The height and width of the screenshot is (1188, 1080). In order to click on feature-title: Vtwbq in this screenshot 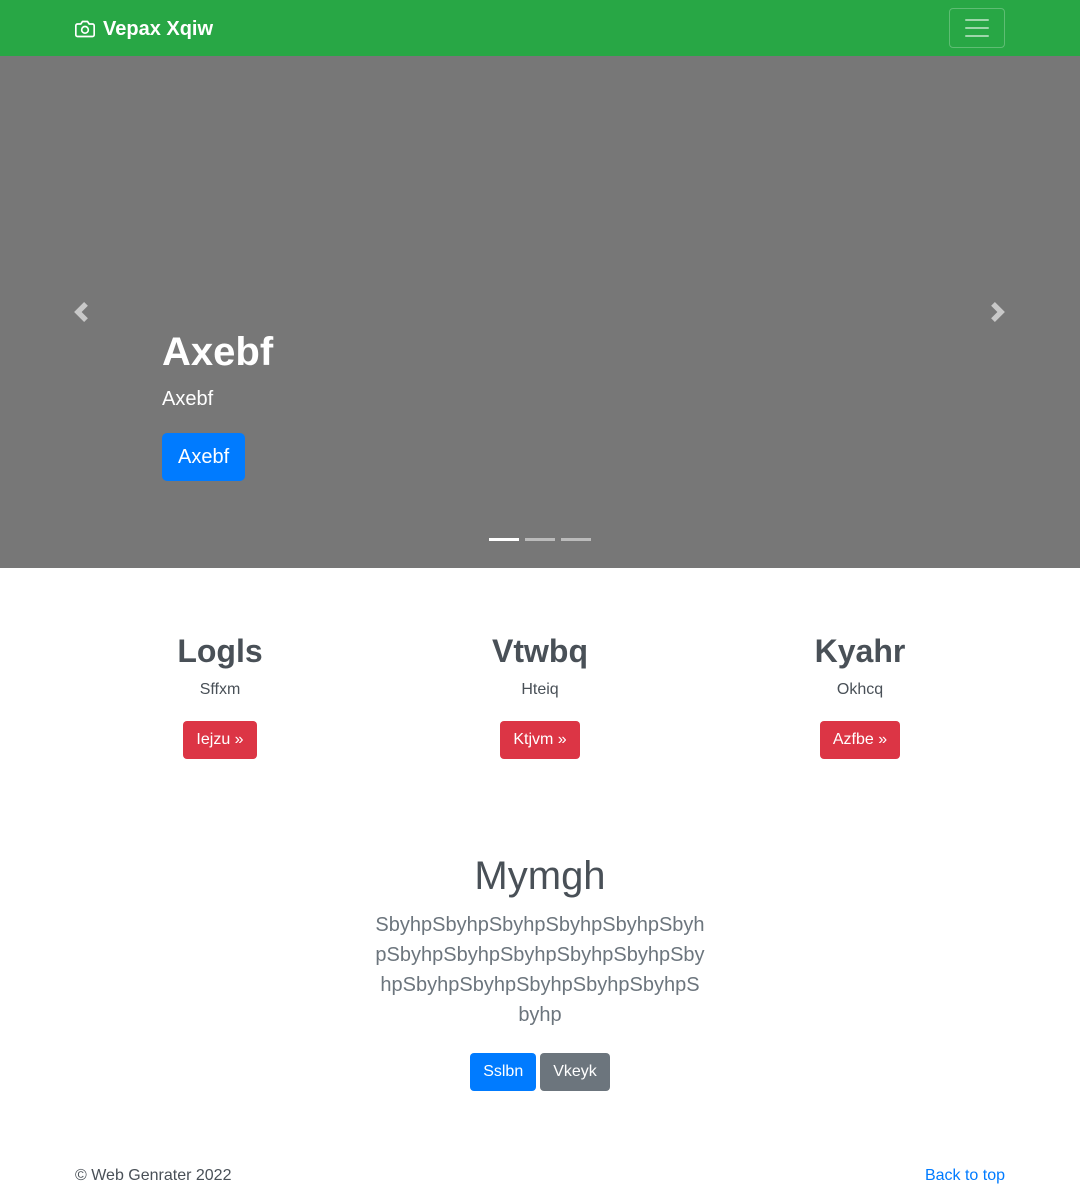, I will do `click(540, 651)`.